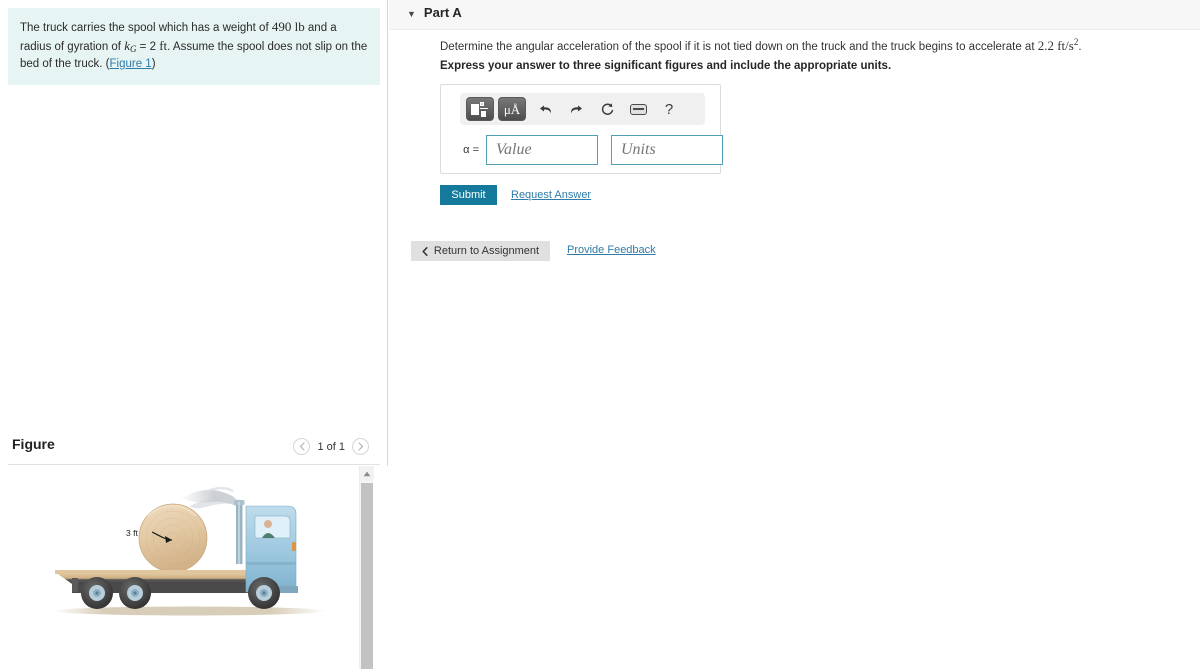 This screenshot has height=669, width=1200. Describe the element at coordinates (268, 524) in the screenshot. I see `driver-head` at that location.